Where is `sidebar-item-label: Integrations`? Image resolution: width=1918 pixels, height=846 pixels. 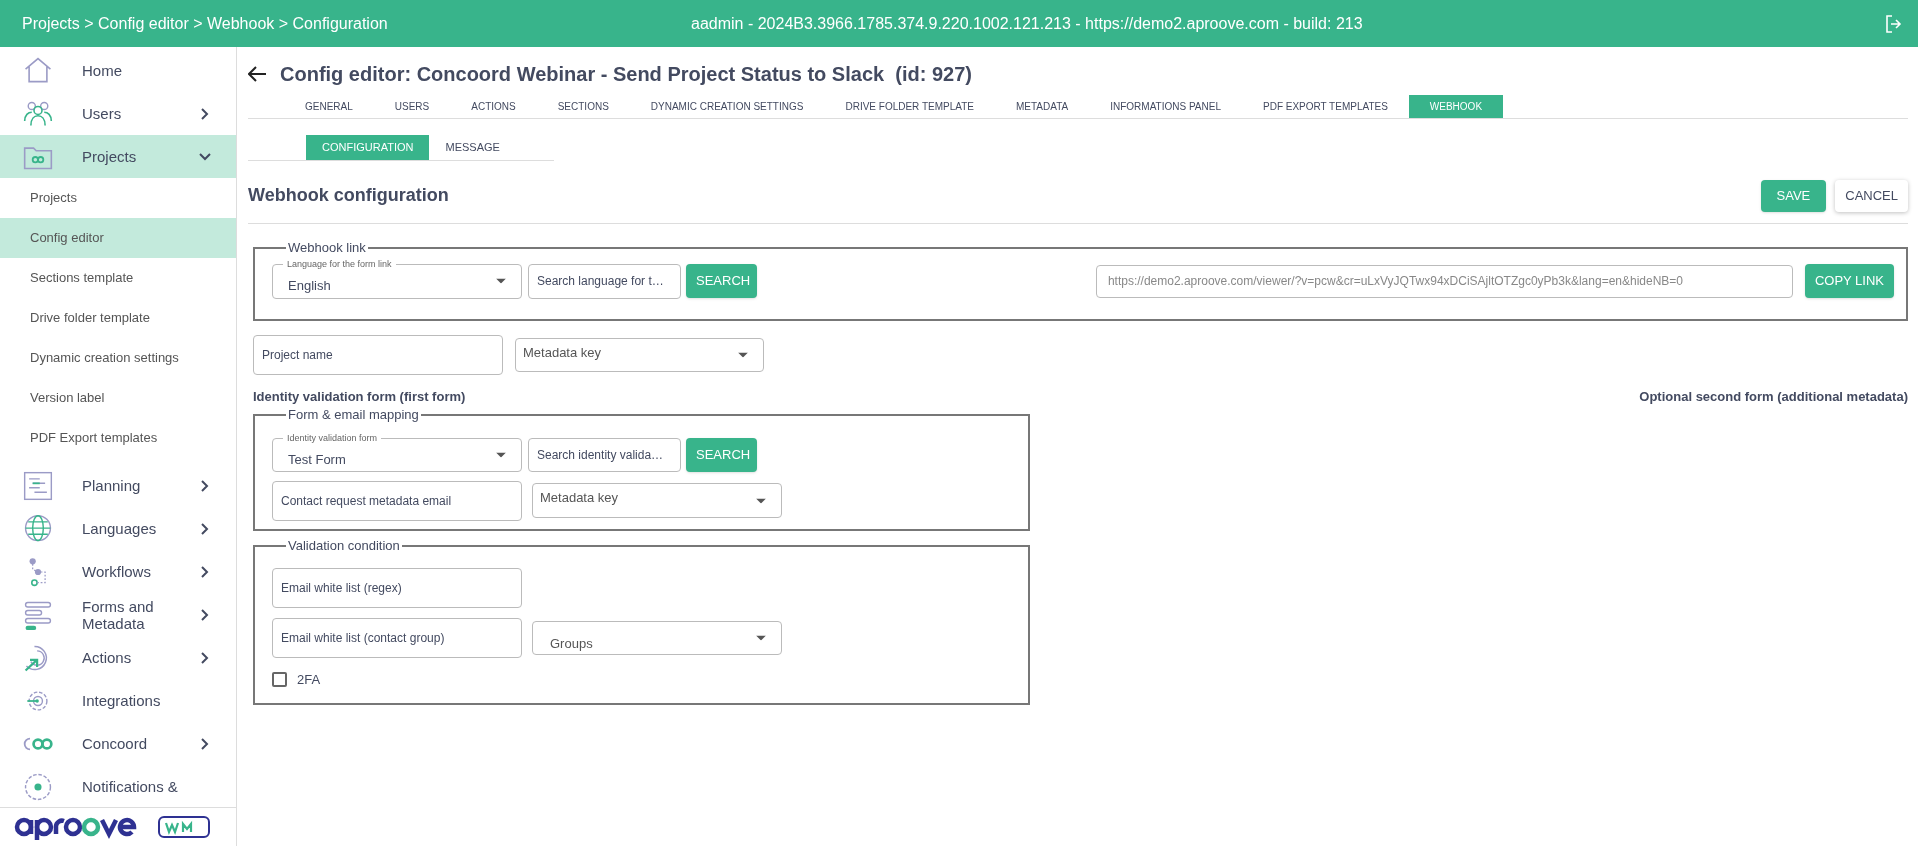 sidebar-item-label: Integrations is located at coordinates (122, 700).